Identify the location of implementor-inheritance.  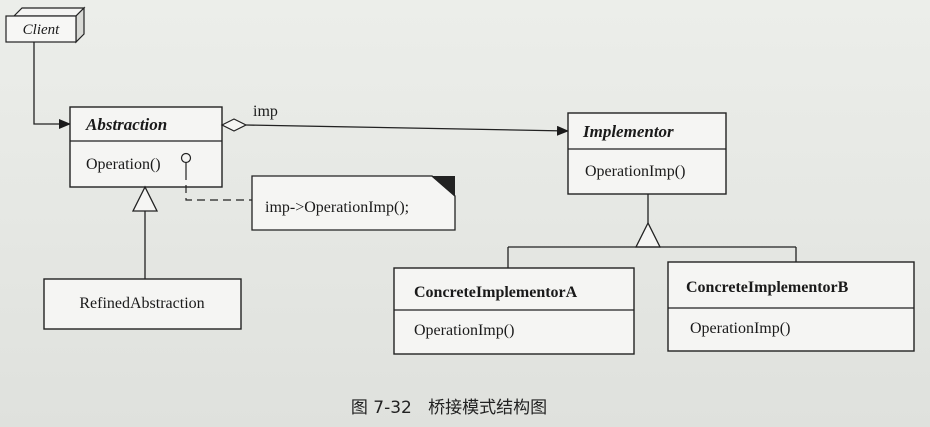
(652, 231).